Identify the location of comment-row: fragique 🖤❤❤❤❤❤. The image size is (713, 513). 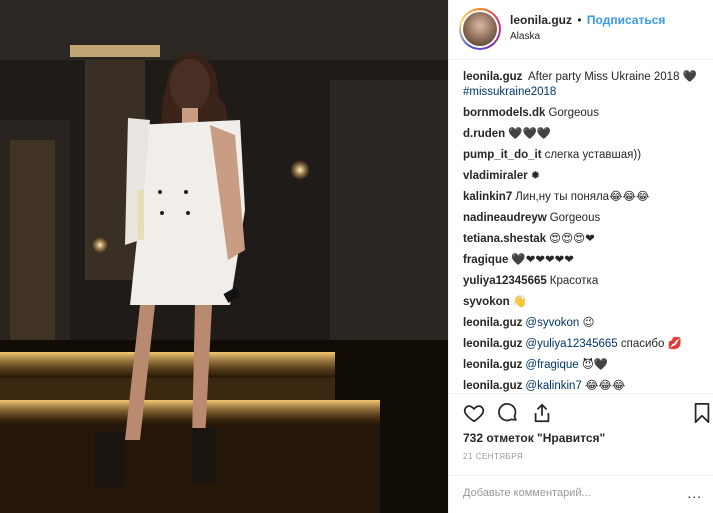
(586, 260).